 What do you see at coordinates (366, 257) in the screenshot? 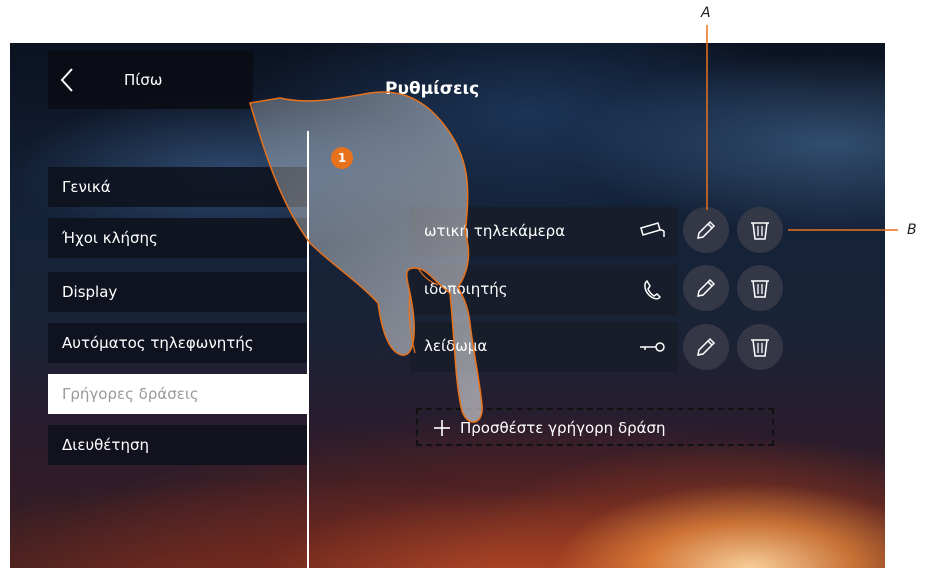
I see `pointing-hand-illustration` at bounding box center [366, 257].